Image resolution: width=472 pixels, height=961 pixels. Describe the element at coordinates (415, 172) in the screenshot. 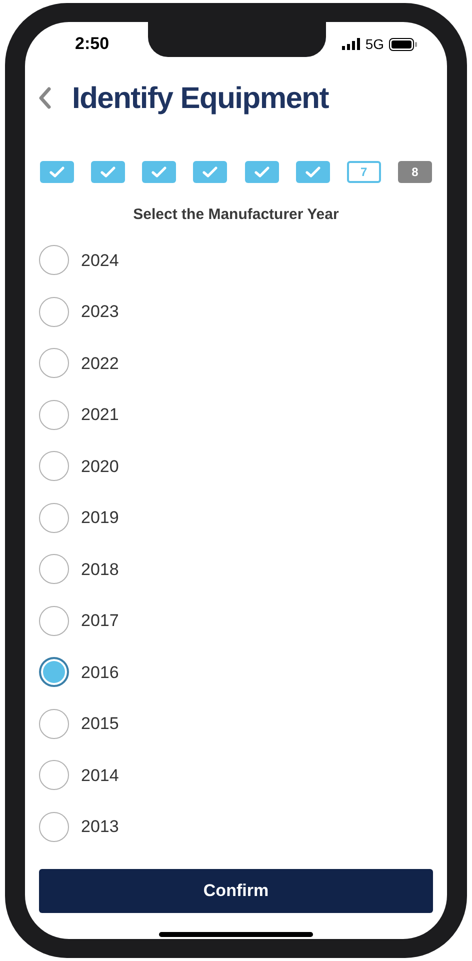

I see `pending-step: 8` at that location.